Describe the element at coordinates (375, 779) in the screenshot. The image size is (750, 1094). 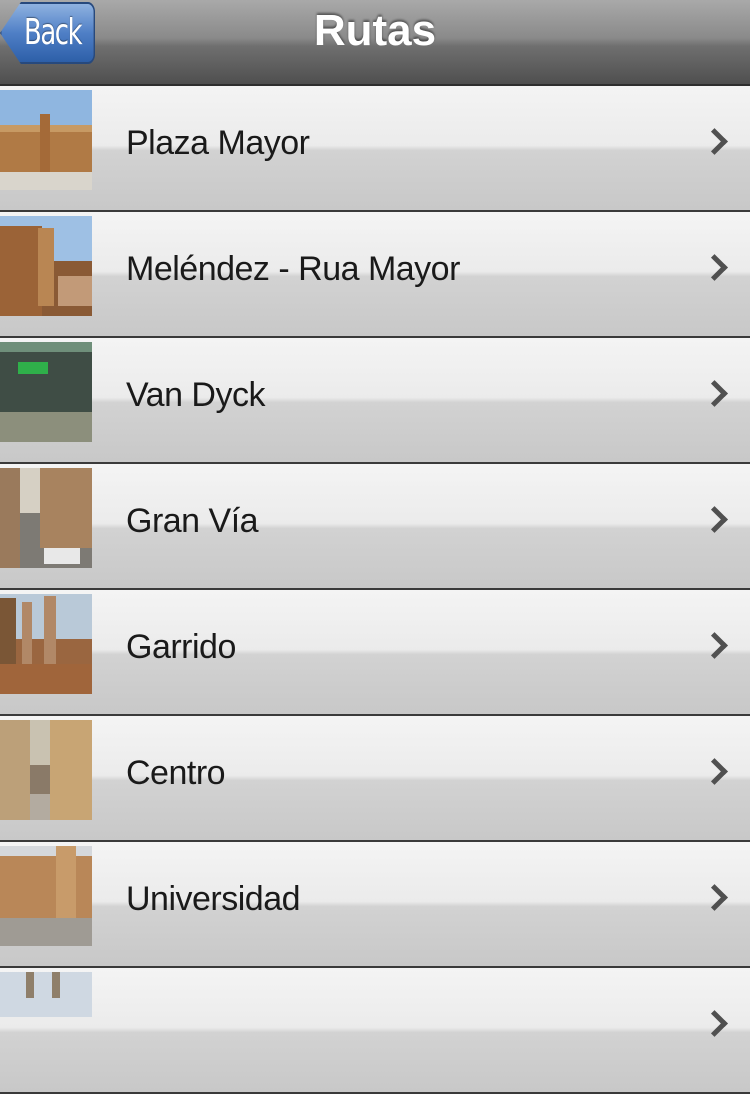
I see `list-item-centro: Centro` at that location.